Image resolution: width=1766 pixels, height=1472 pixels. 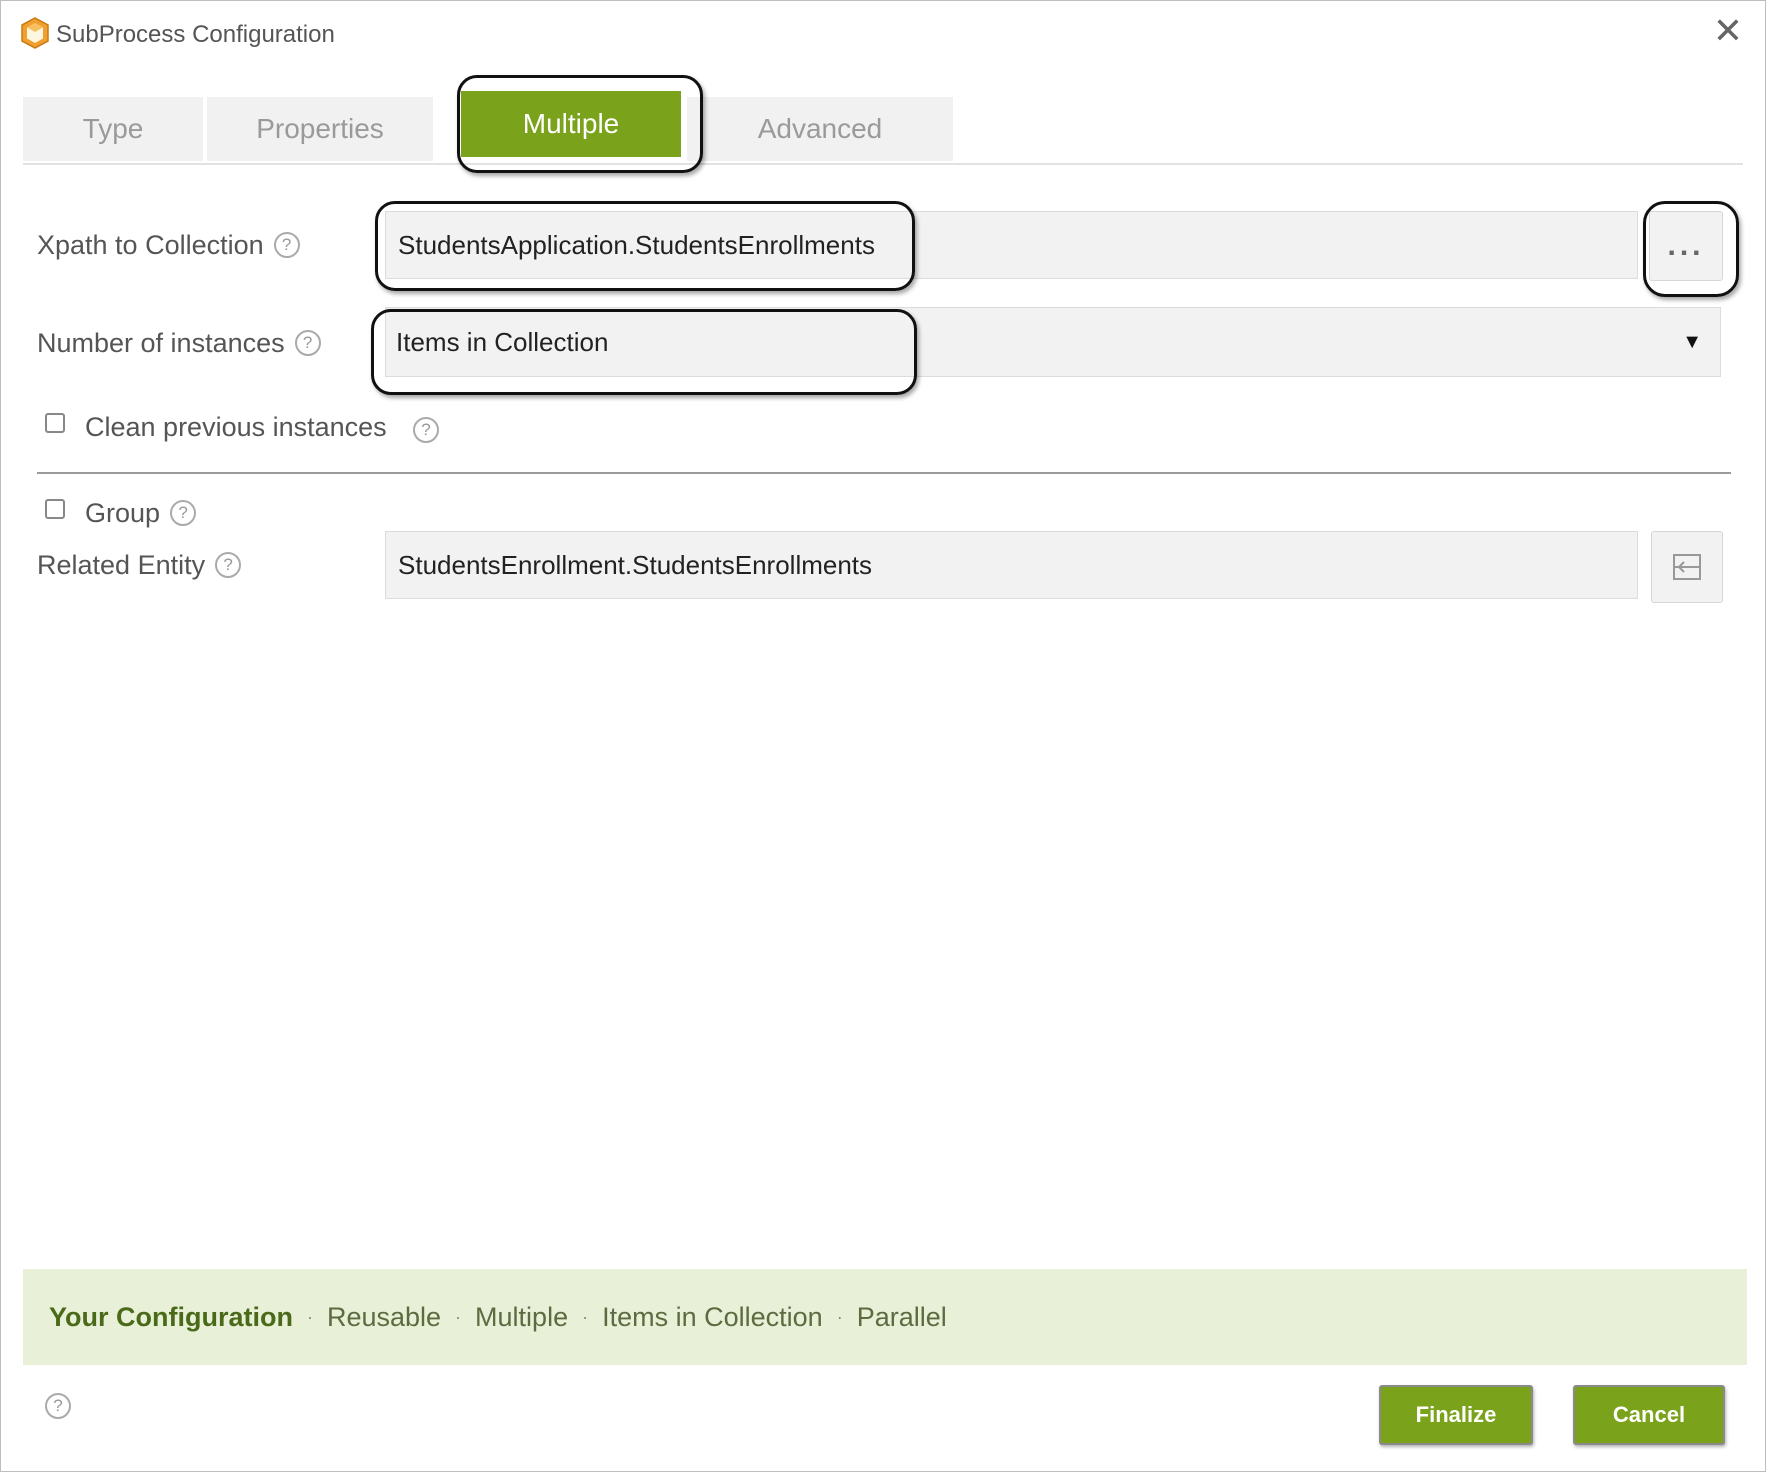 I want to click on cancel-button: Cancel, so click(x=1649, y=1415).